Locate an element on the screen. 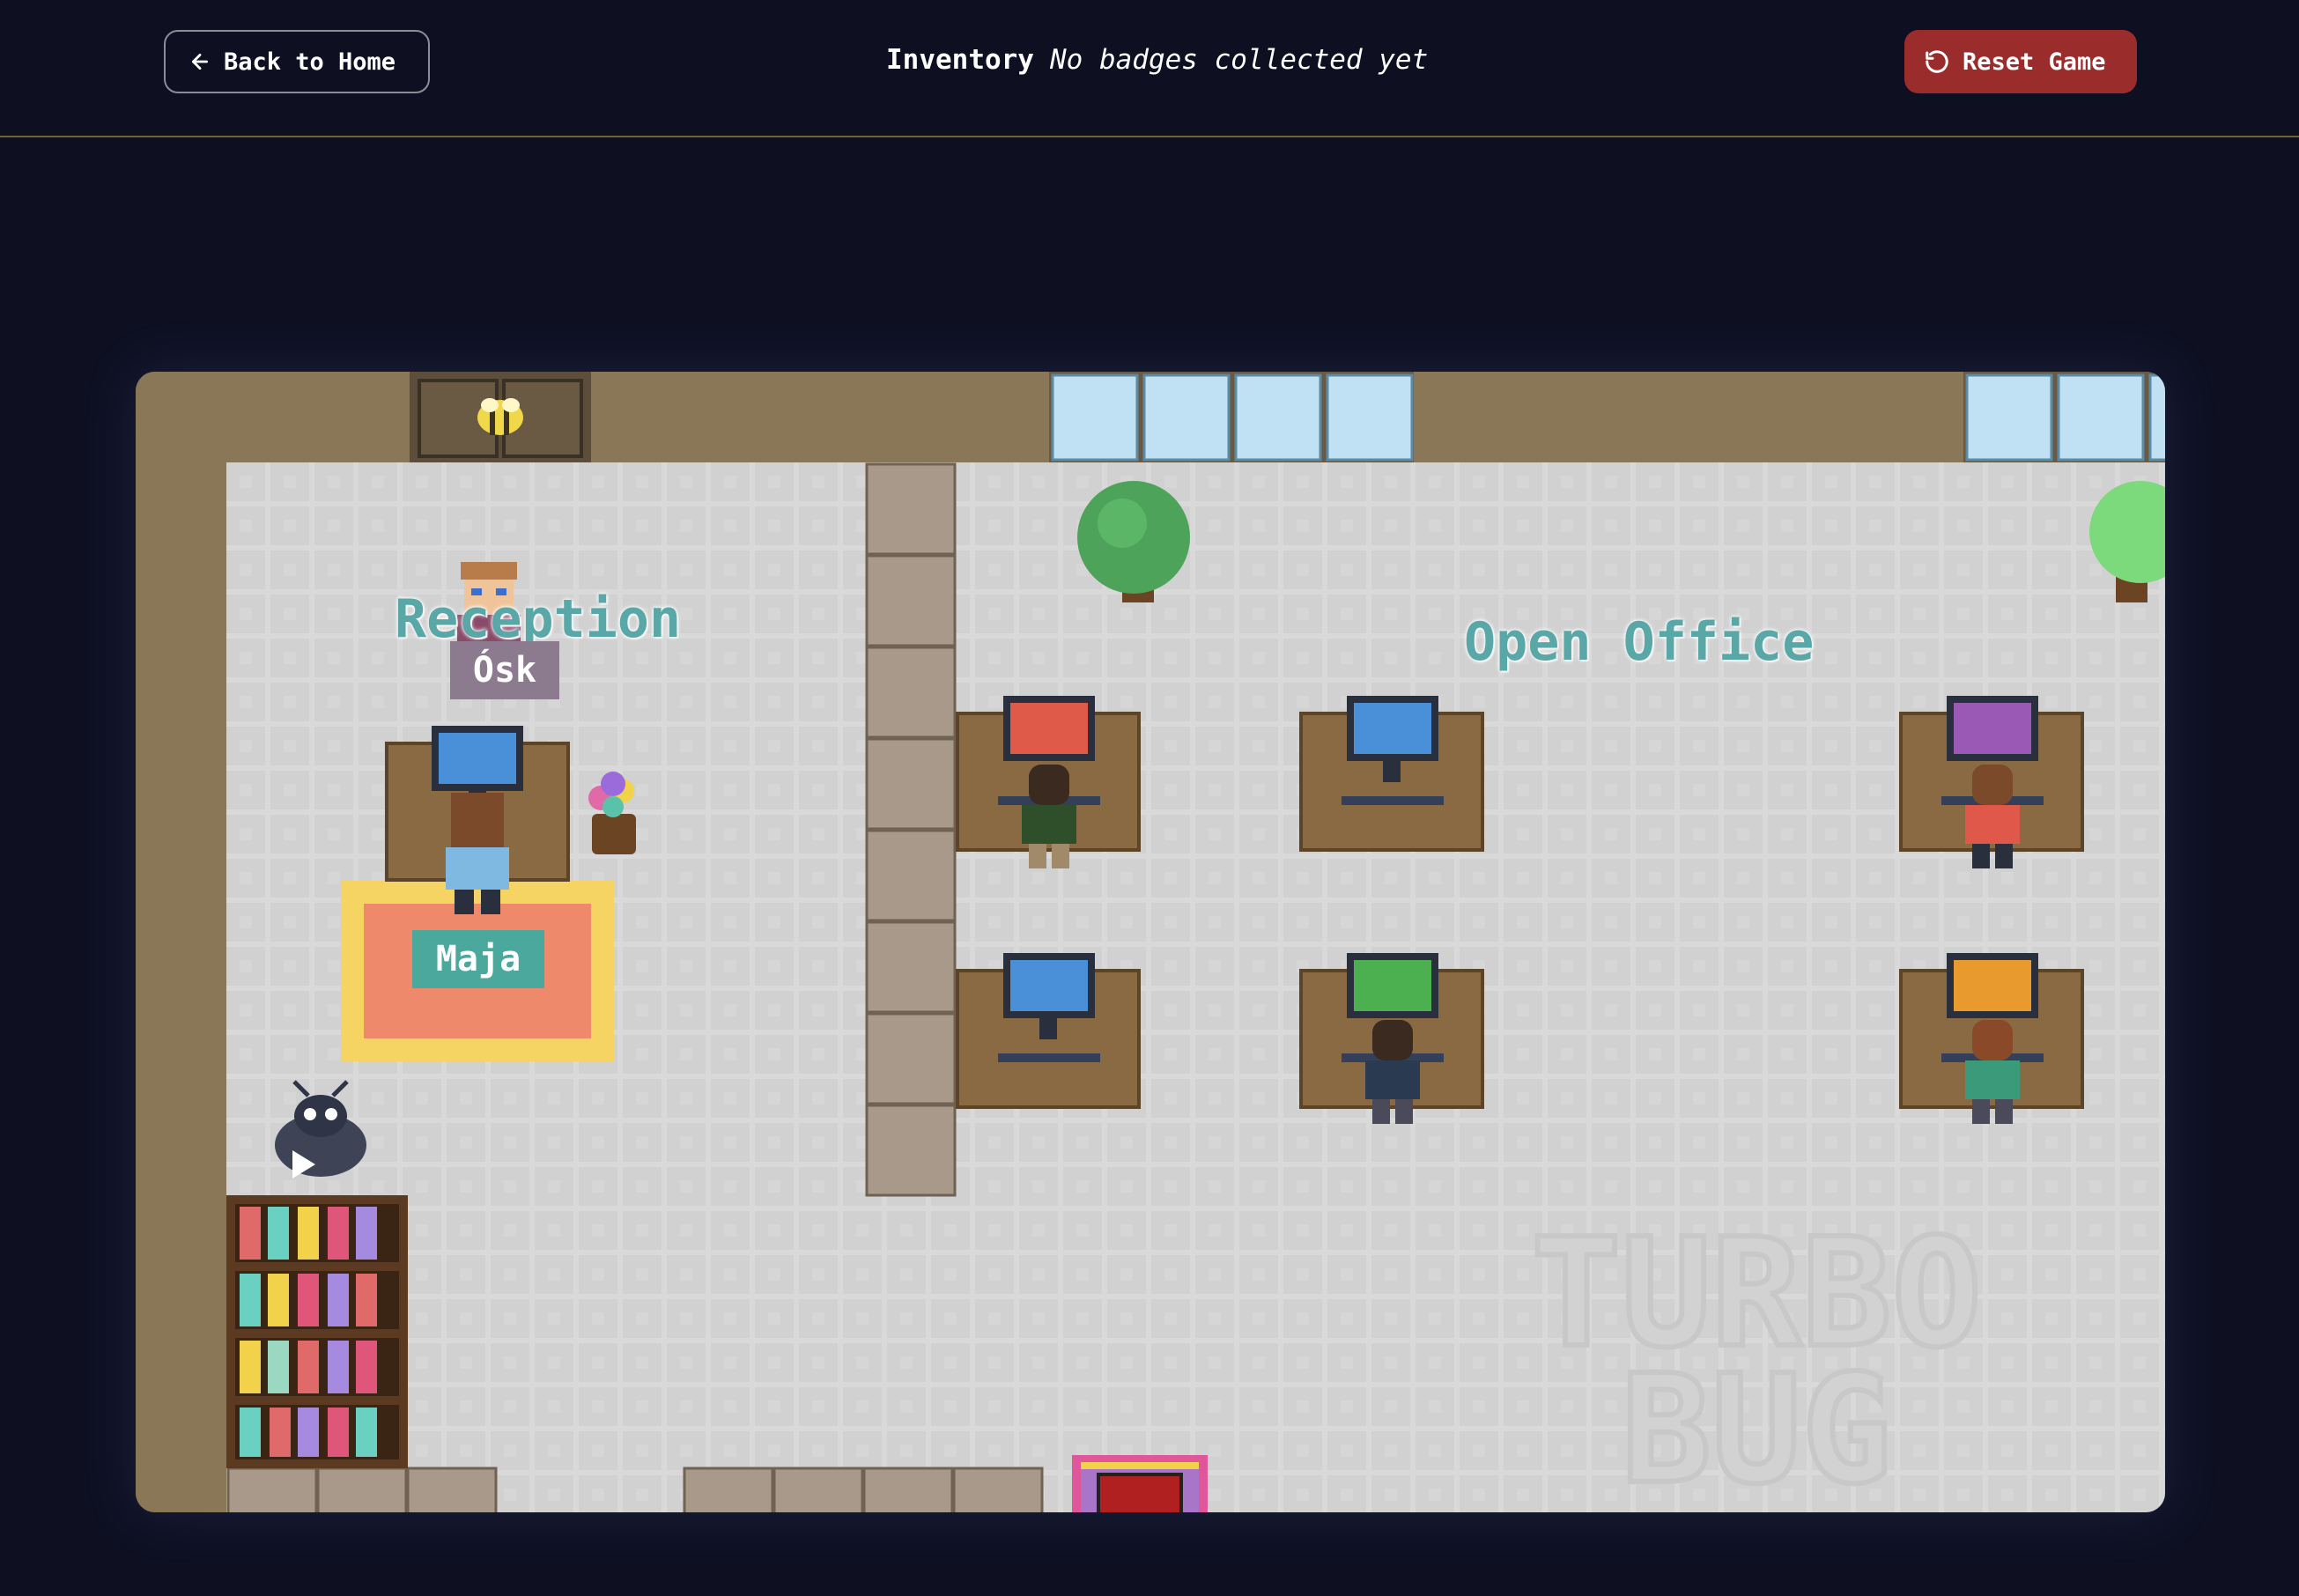 The image size is (2299, 1596). bookshelf is located at coordinates (317, 1332).